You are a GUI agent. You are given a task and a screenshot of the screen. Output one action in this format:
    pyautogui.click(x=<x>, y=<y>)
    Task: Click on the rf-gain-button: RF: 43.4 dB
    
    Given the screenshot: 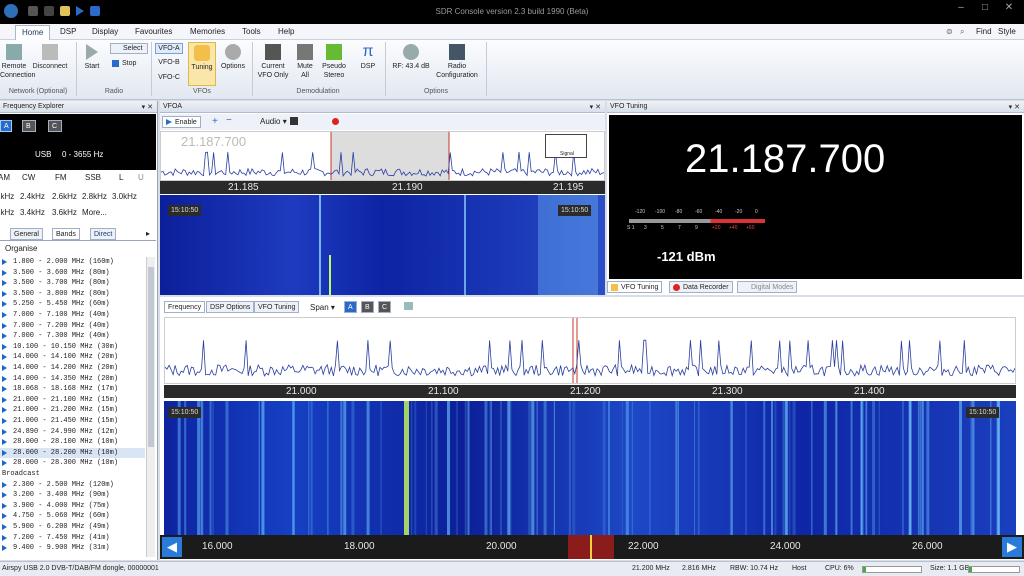 What is the action you would take?
    pyautogui.click(x=411, y=57)
    